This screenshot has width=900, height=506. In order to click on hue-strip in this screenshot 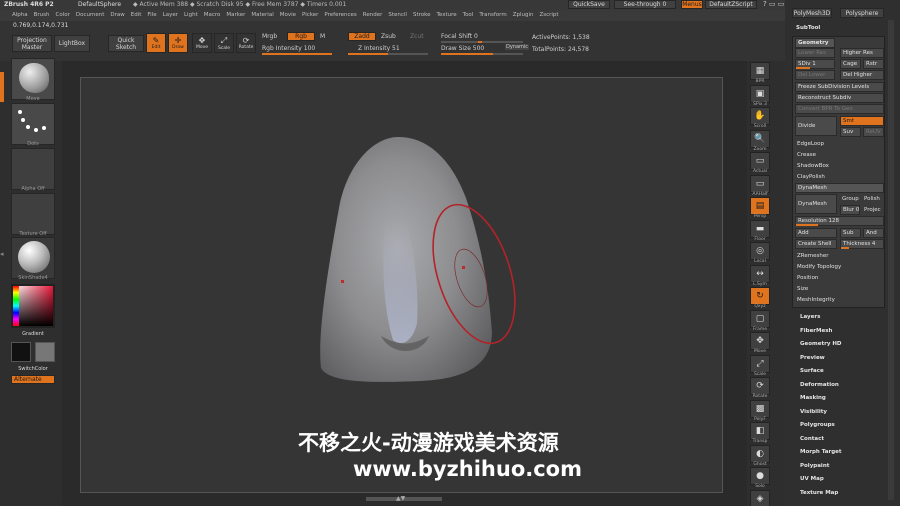, I will do `click(16, 306)`.